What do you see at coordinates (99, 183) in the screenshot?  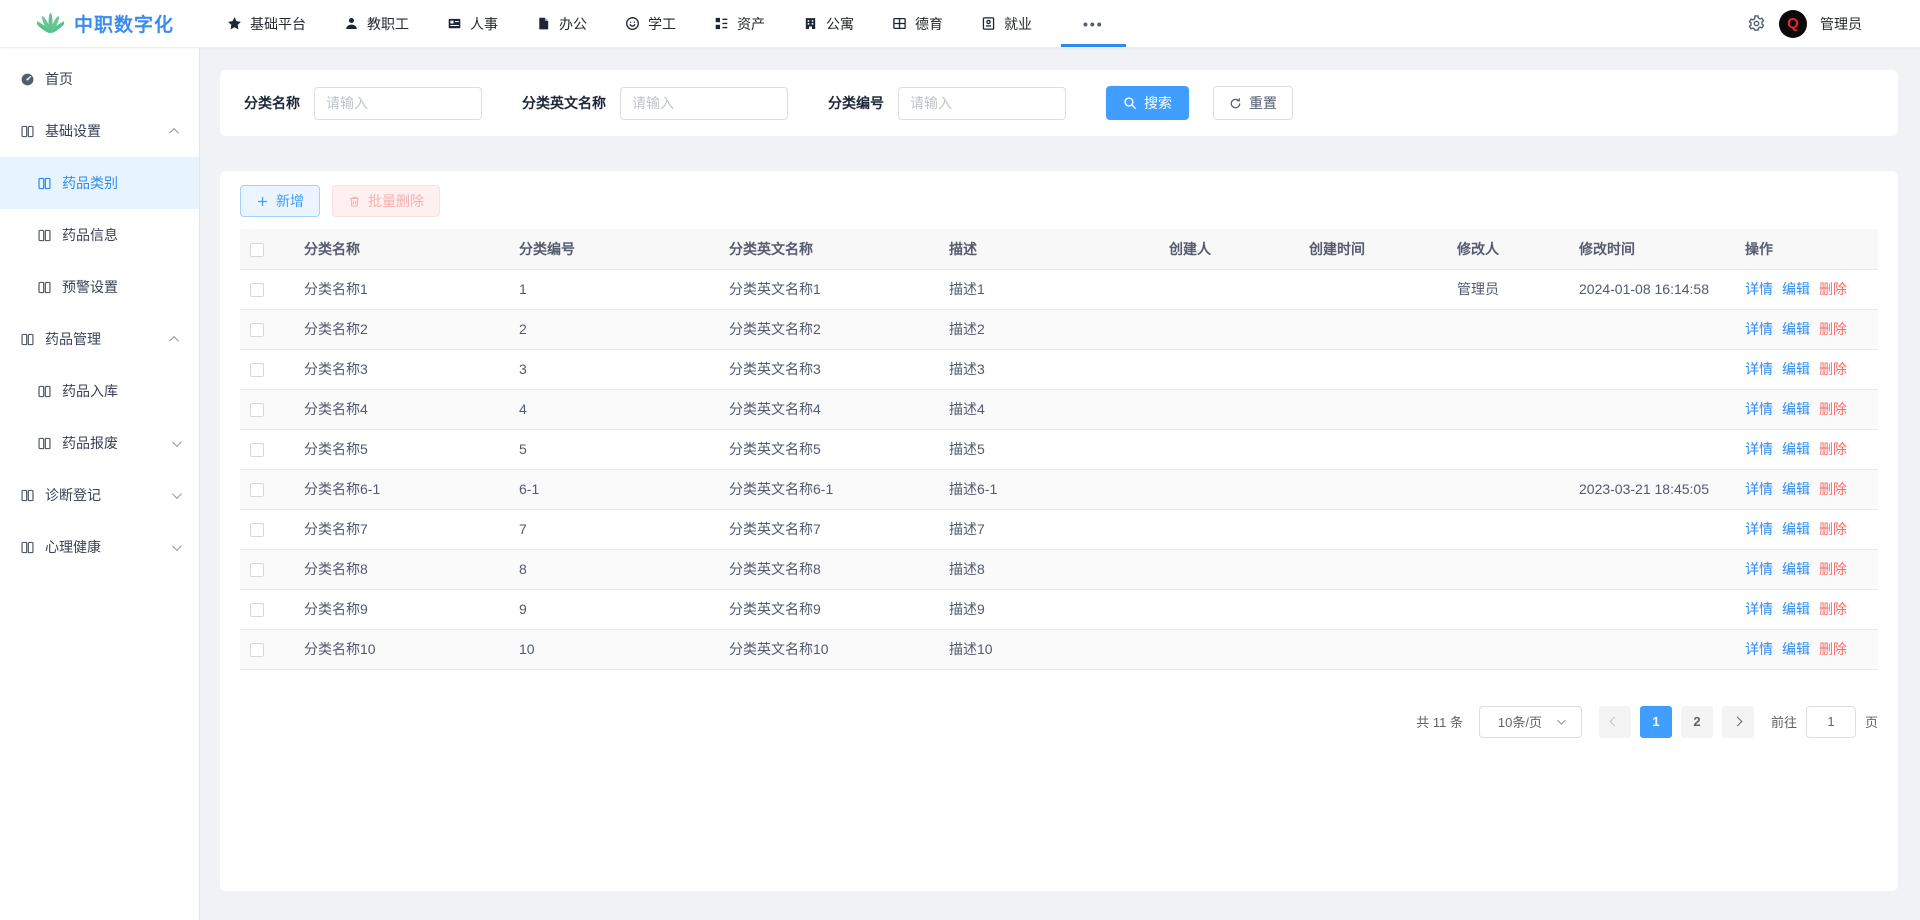 I see `sidebar-item-3: 药品类别` at bounding box center [99, 183].